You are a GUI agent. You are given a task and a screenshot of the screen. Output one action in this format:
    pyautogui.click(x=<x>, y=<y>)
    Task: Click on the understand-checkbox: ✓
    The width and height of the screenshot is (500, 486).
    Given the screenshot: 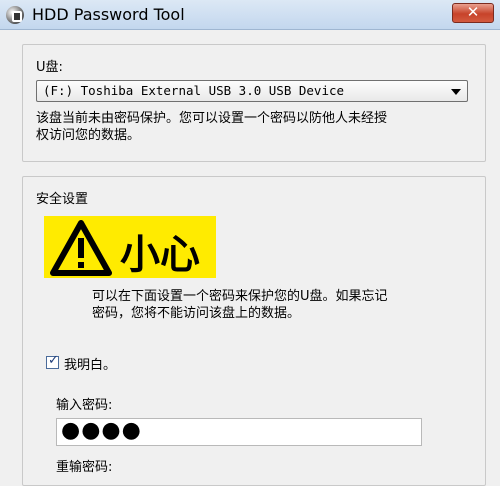 What is the action you would take?
    pyautogui.click(x=52, y=361)
    